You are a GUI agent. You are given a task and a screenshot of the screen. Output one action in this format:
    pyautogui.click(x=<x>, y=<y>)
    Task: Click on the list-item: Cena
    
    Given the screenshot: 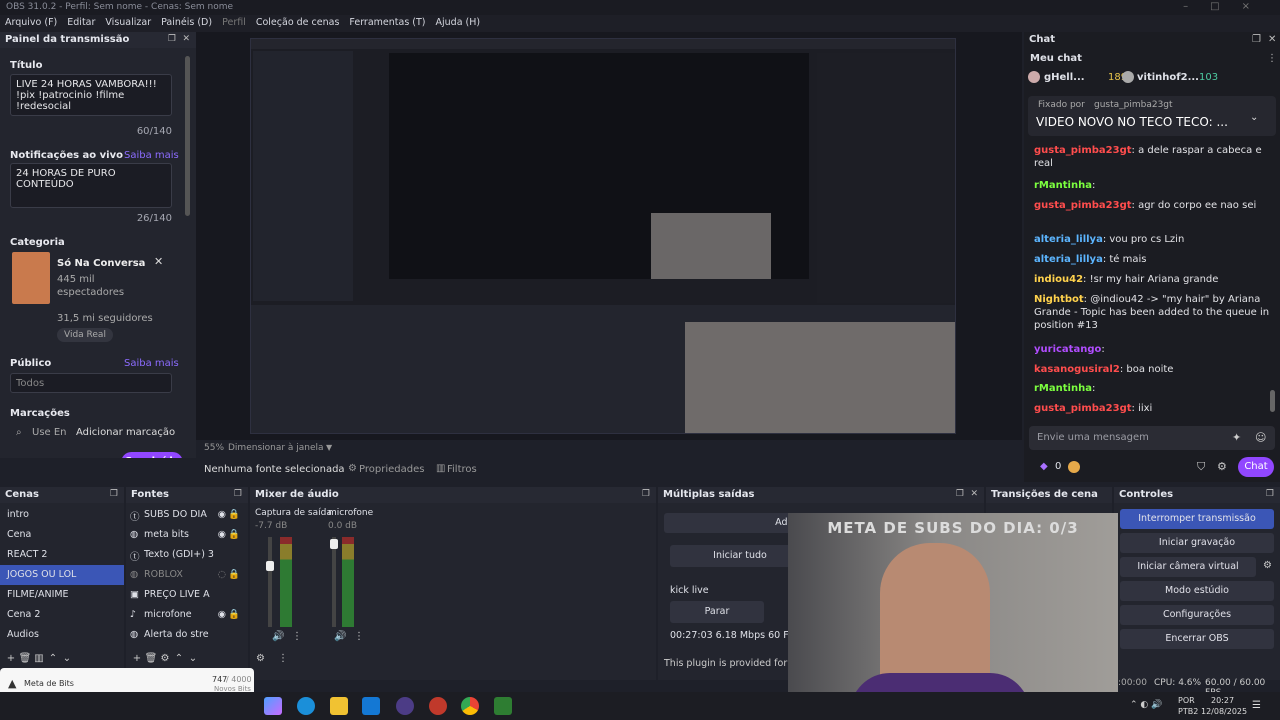 What is the action you would take?
    pyautogui.click(x=62, y=535)
    